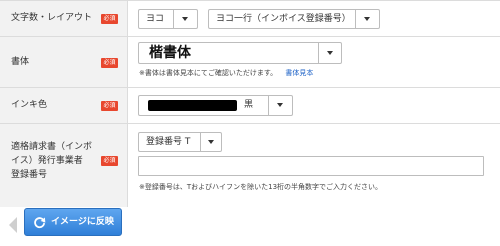  I want to click on label-cell-font: 書体 必須, so click(64, 62).